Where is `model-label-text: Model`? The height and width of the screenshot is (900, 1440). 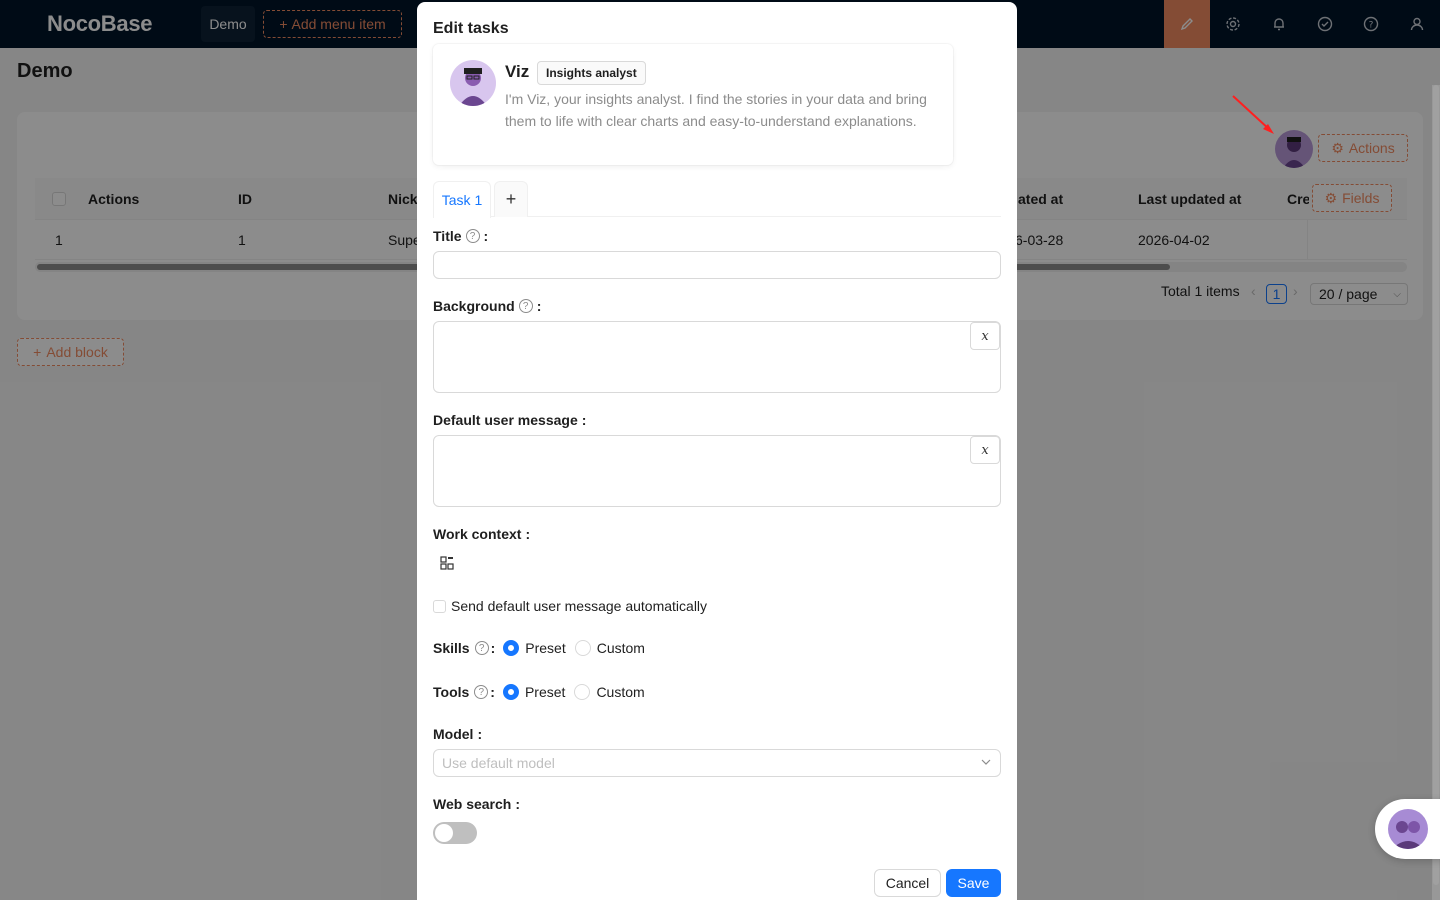 model-label-text: Model is located at coordinates (453, 734).